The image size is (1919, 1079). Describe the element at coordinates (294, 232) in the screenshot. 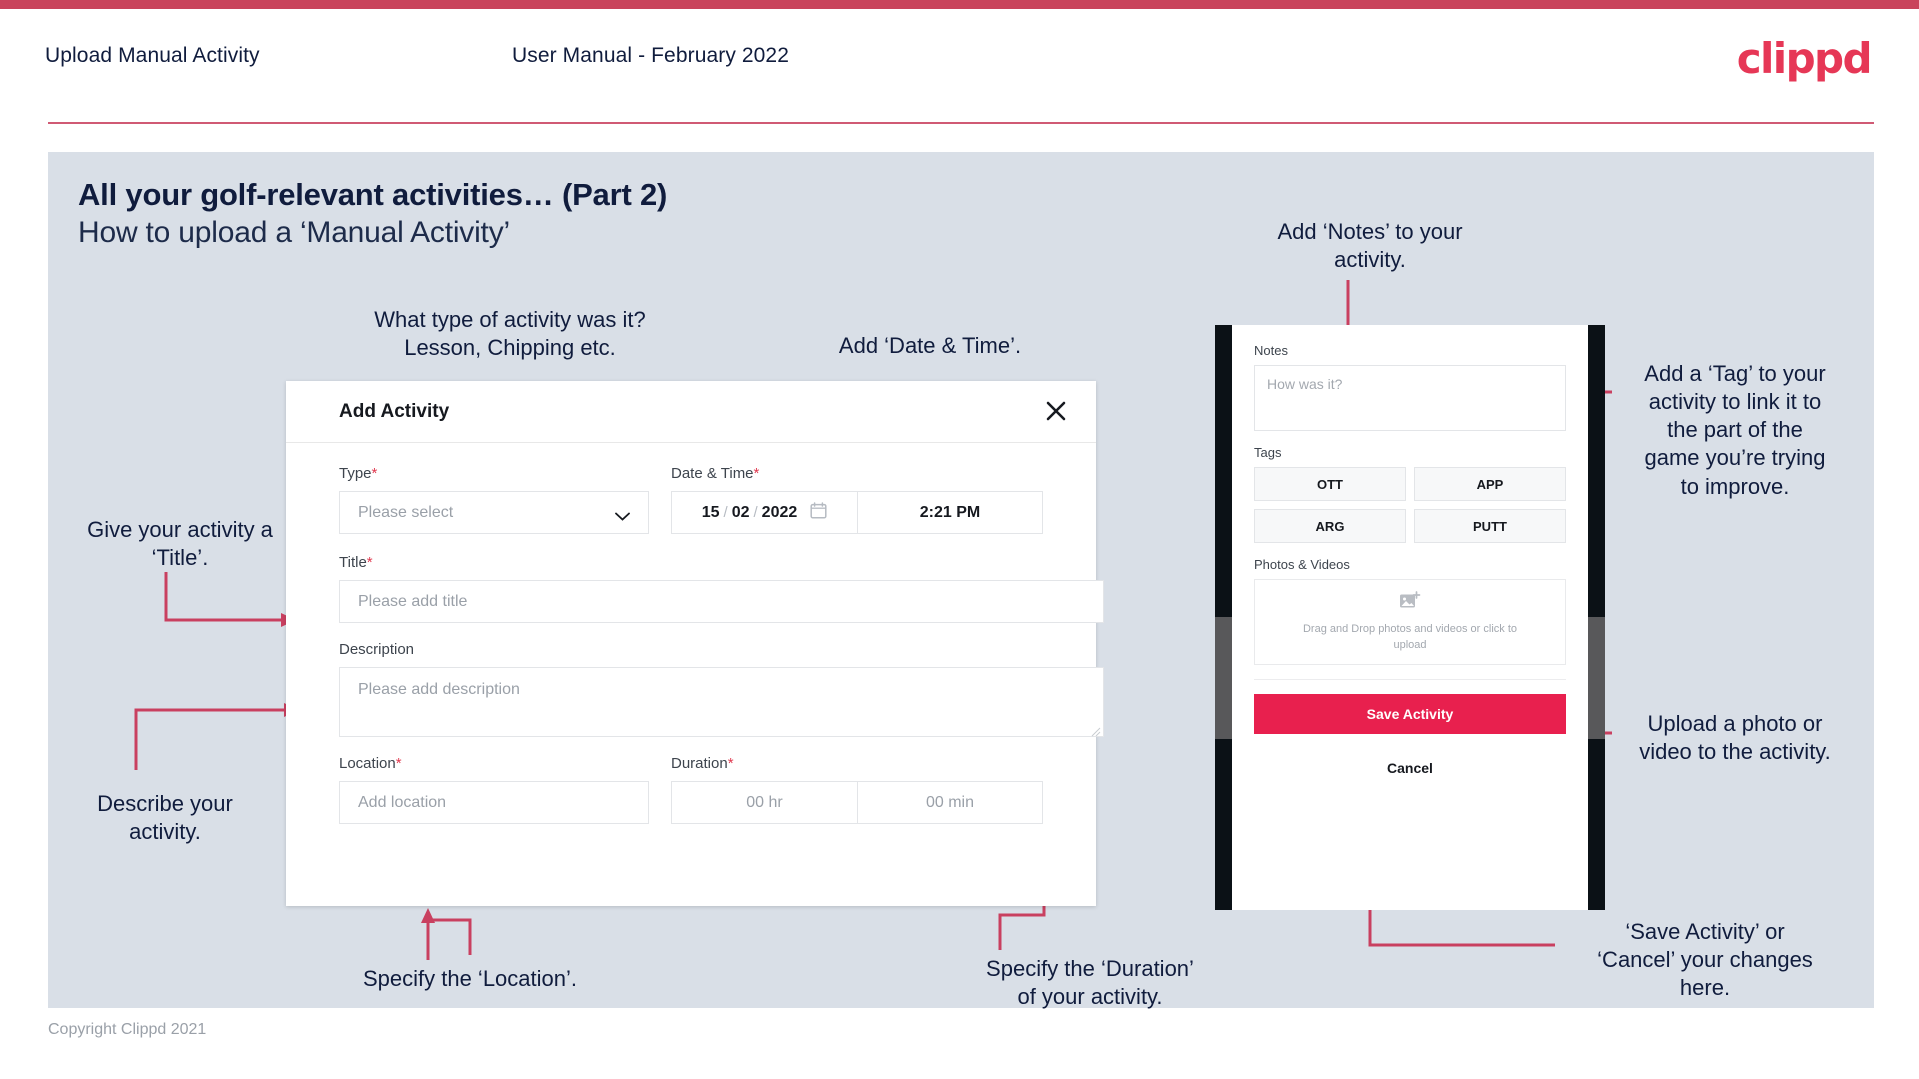

I see `slide-subtitle: How to upload a ‘Manual Activity’` at that location.